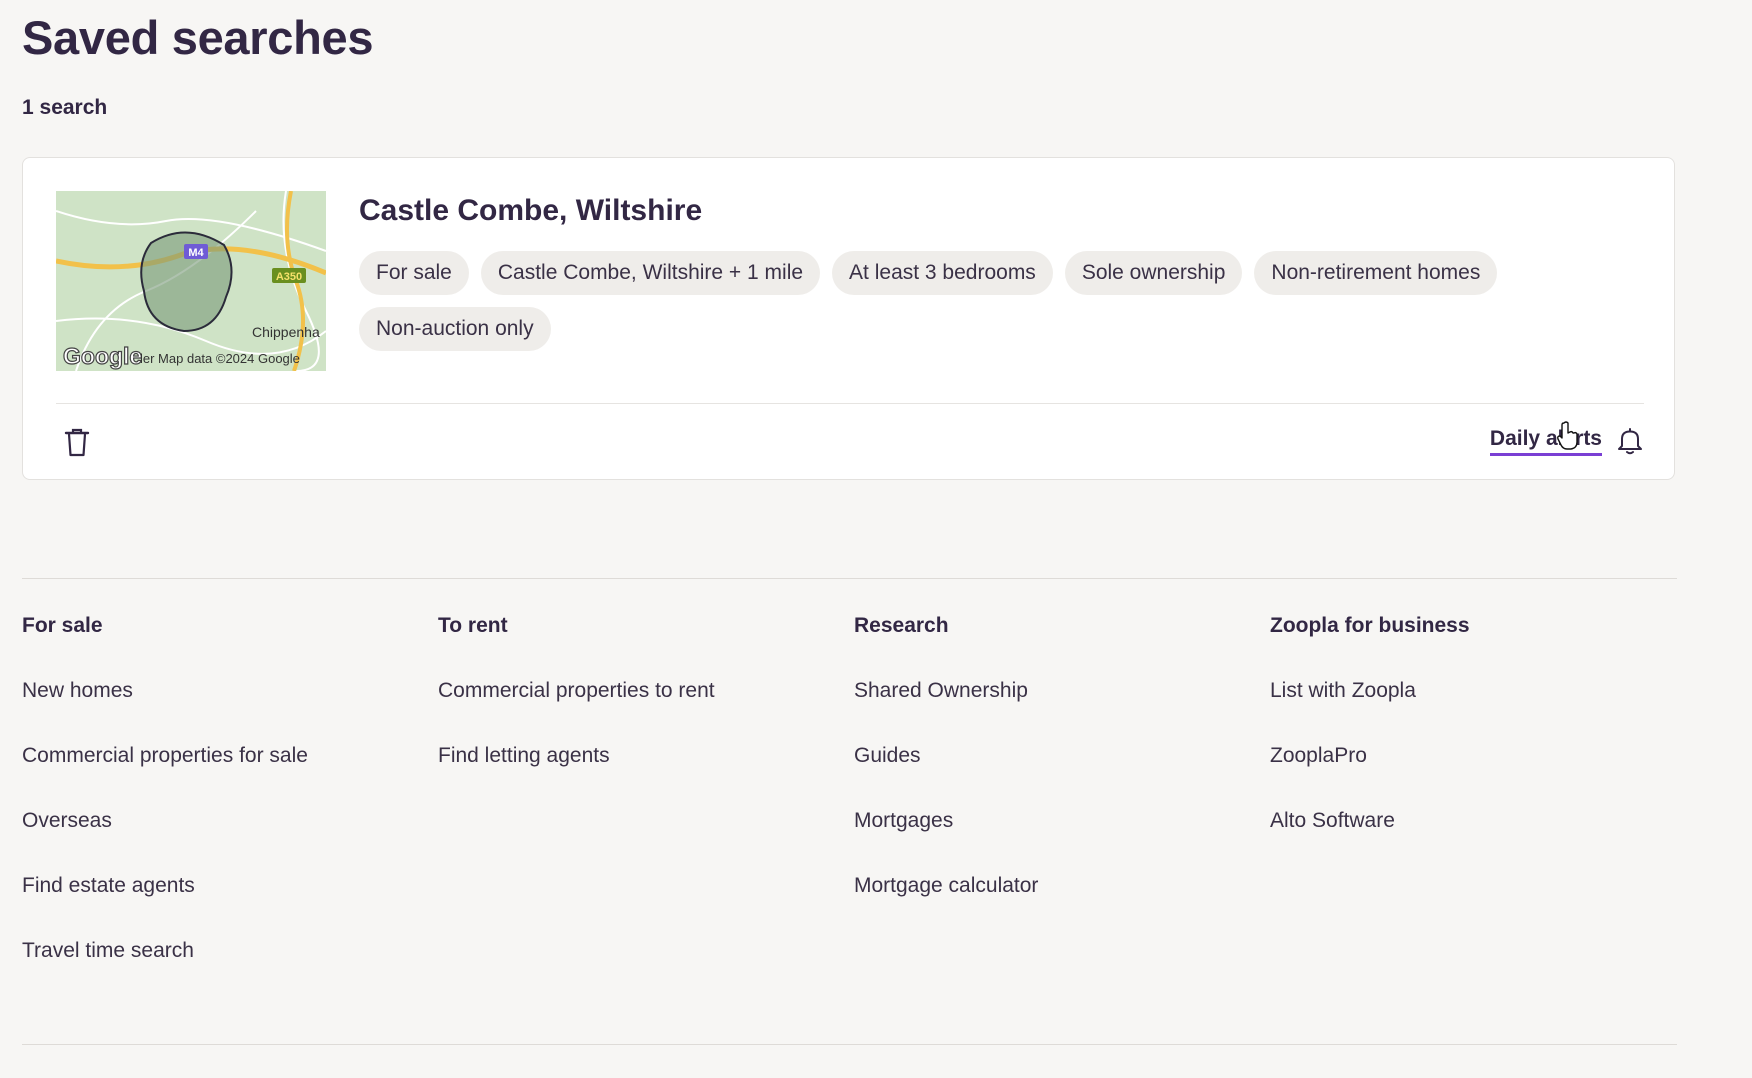 This screenshot has height=1078, width=1752. Describe the element at coordinates (62, 625) in the screenshot. I see `footer-heading: For sale` at that location.